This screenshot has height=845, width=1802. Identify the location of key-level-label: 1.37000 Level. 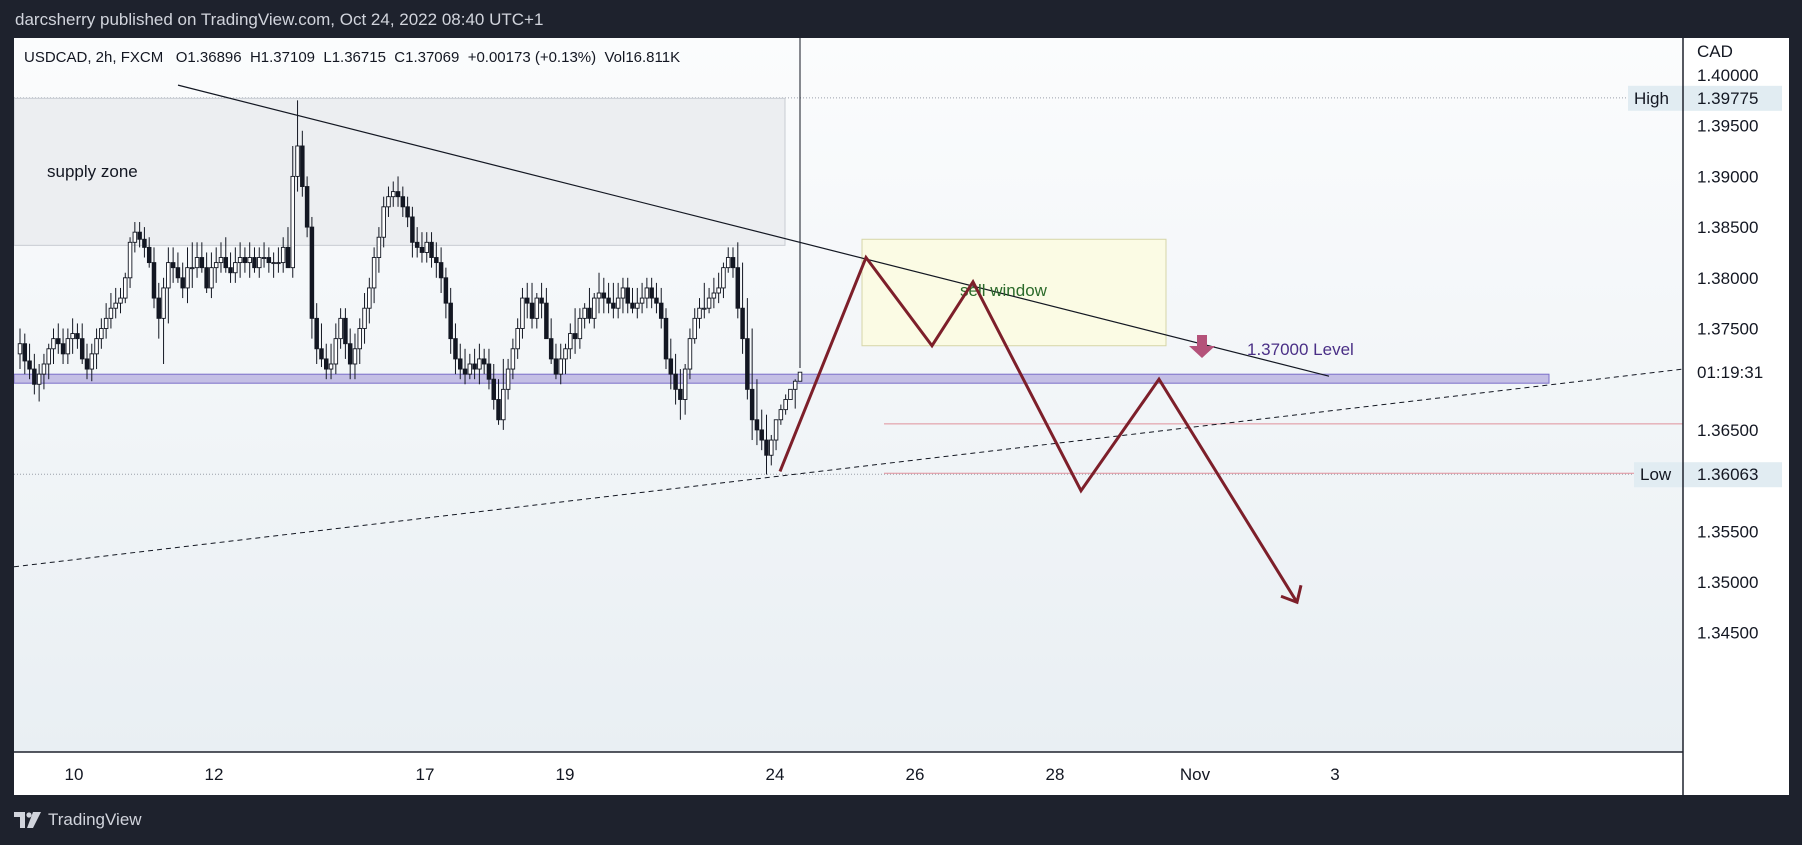
(1300, 349).